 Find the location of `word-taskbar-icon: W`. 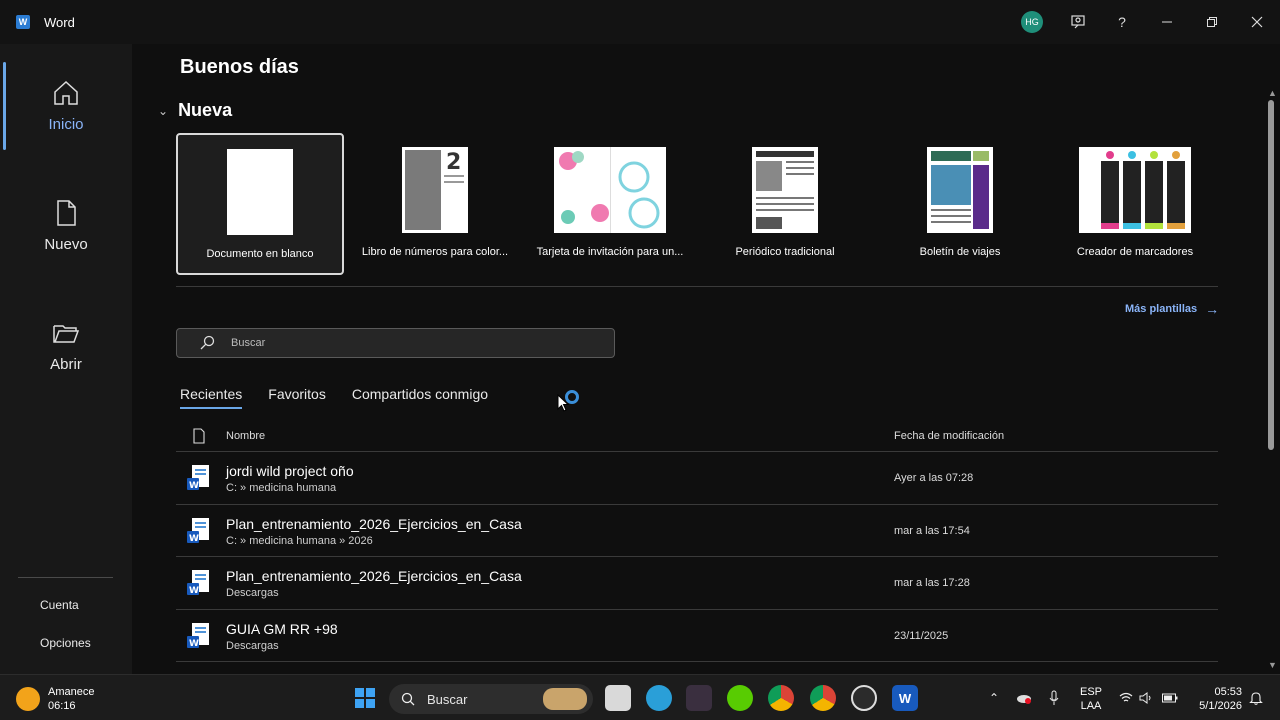

word-taskbar-icon: W is located at coordinates (905, 698).